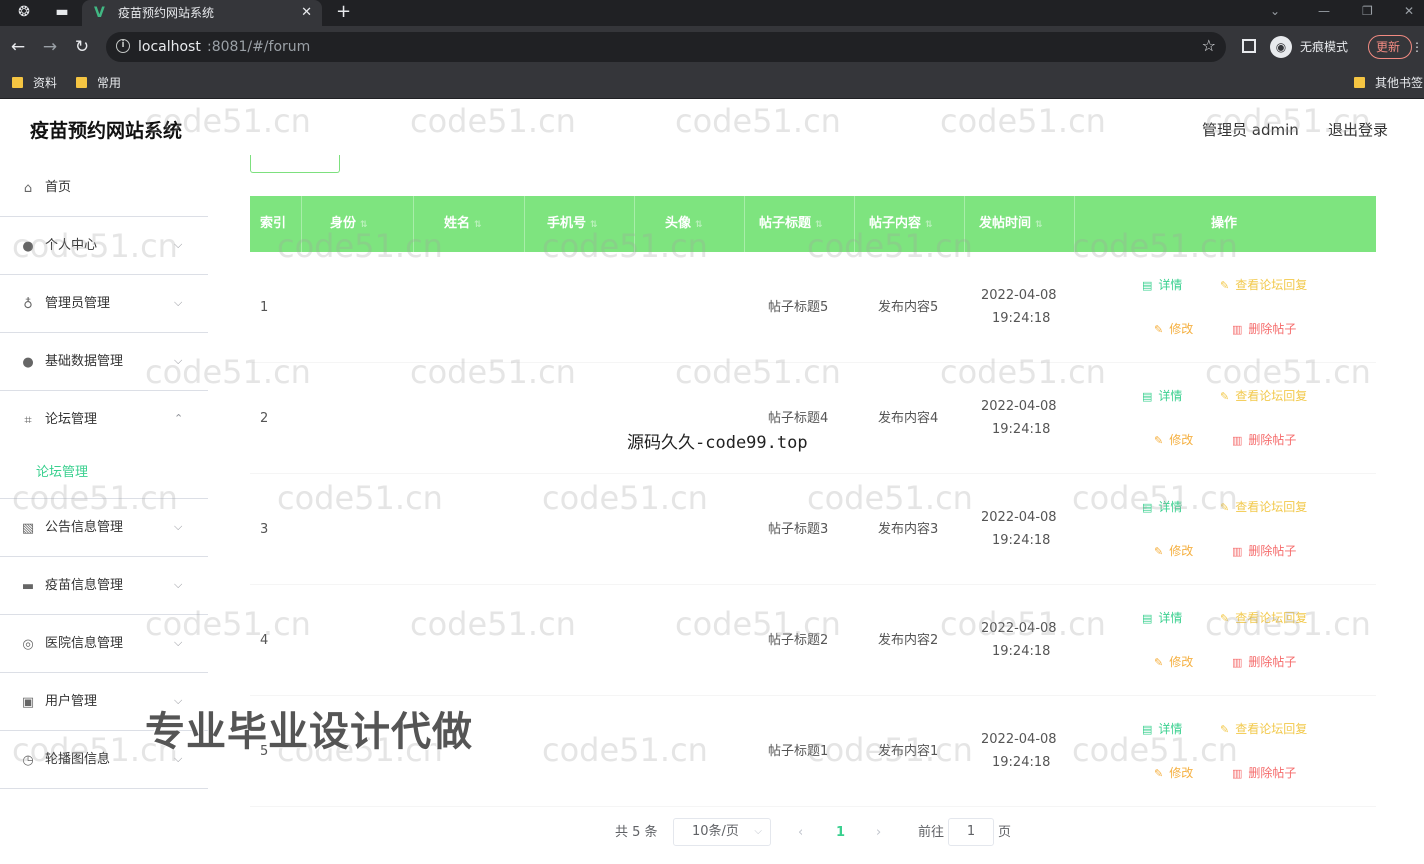 The width and height of the screenshot is (1424, 864). I want to click on cell-content: 发布内容2, so click(908, 640).